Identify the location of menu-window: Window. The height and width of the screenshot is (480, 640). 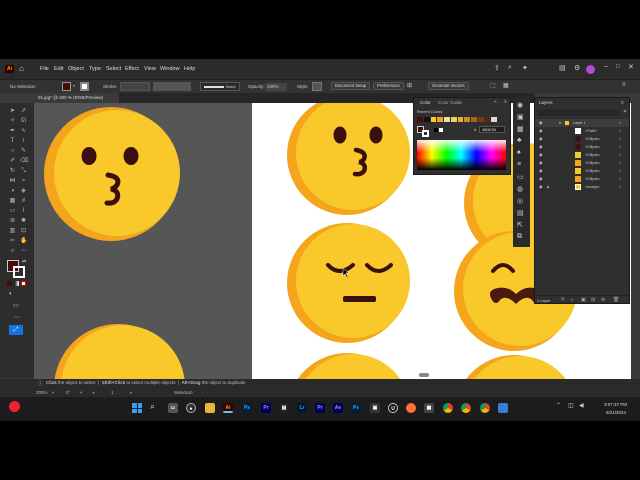
(170, 69).